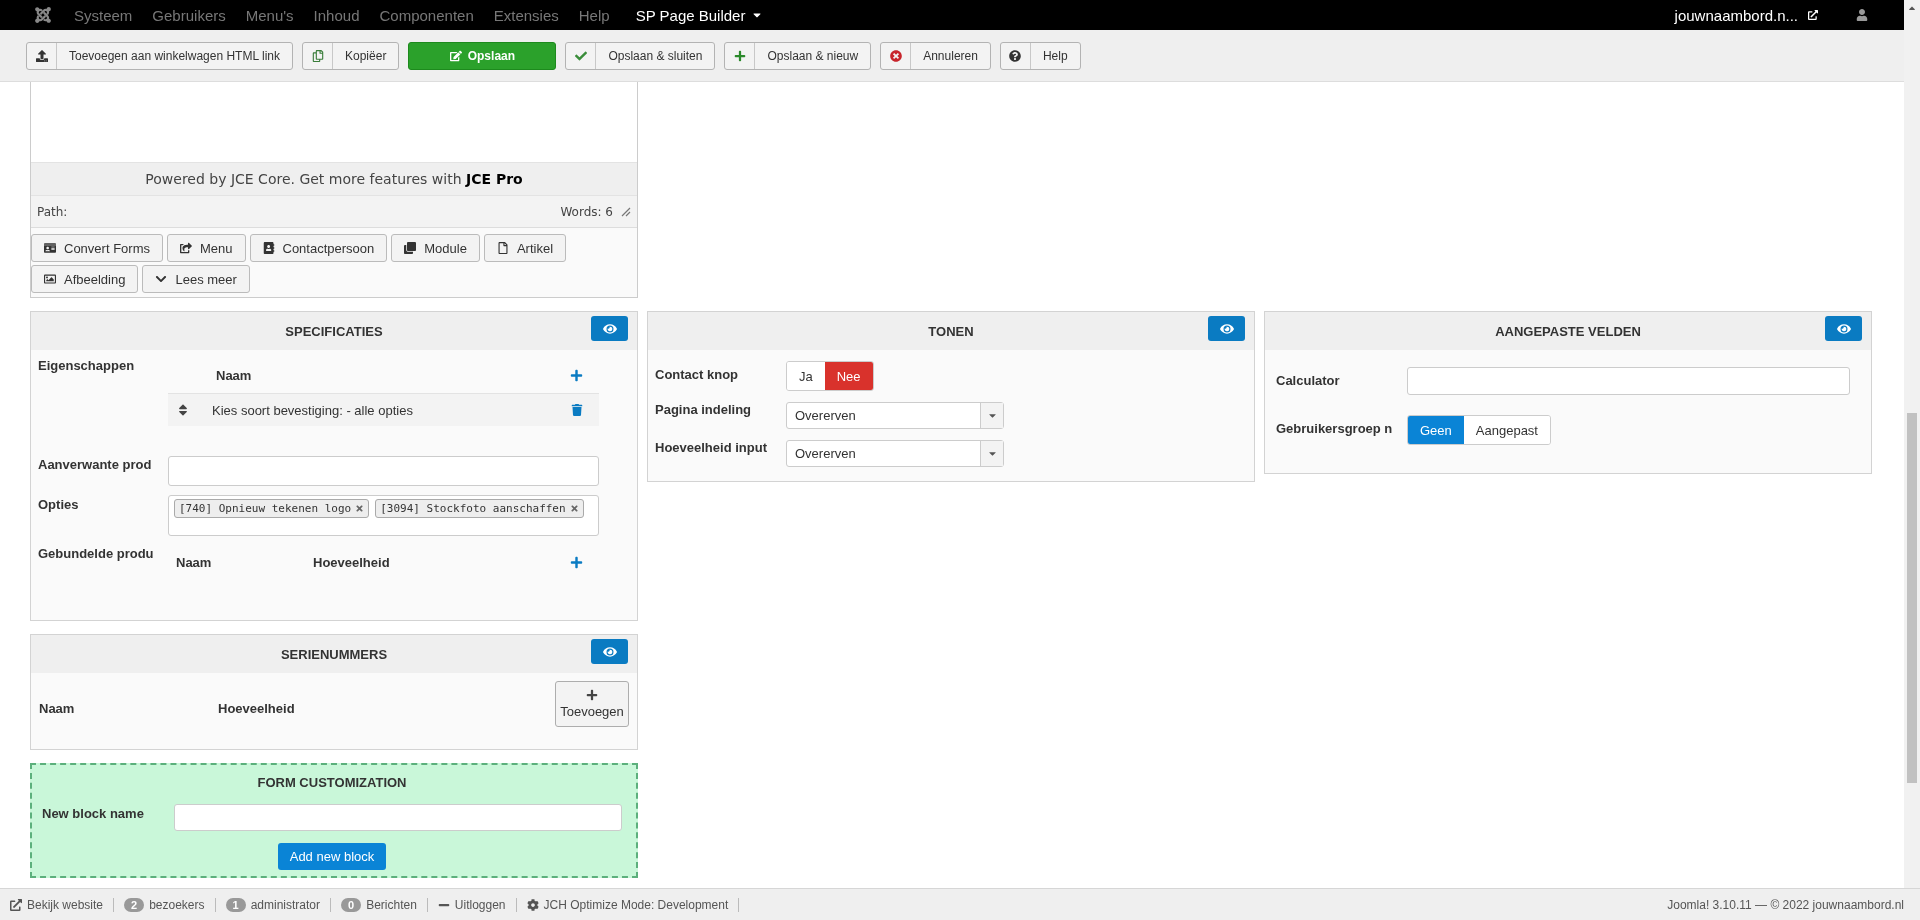 This screenshot has width=1920, height=920. What do you see at coordinates (391, 904) in the screenshot?
I see `status-link: Berichten` at bounding box center [391, 904].